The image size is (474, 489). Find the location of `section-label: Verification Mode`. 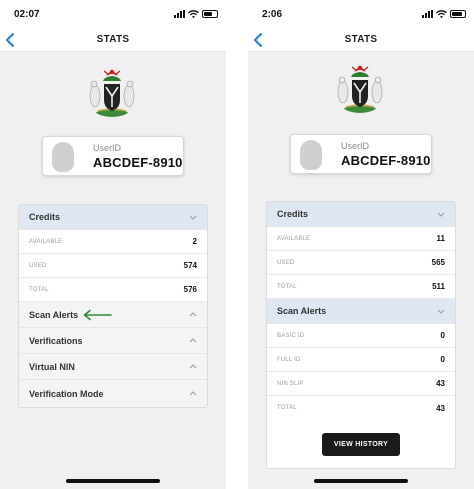

section-label: Verification Mode is located at coordinates (66, 393).